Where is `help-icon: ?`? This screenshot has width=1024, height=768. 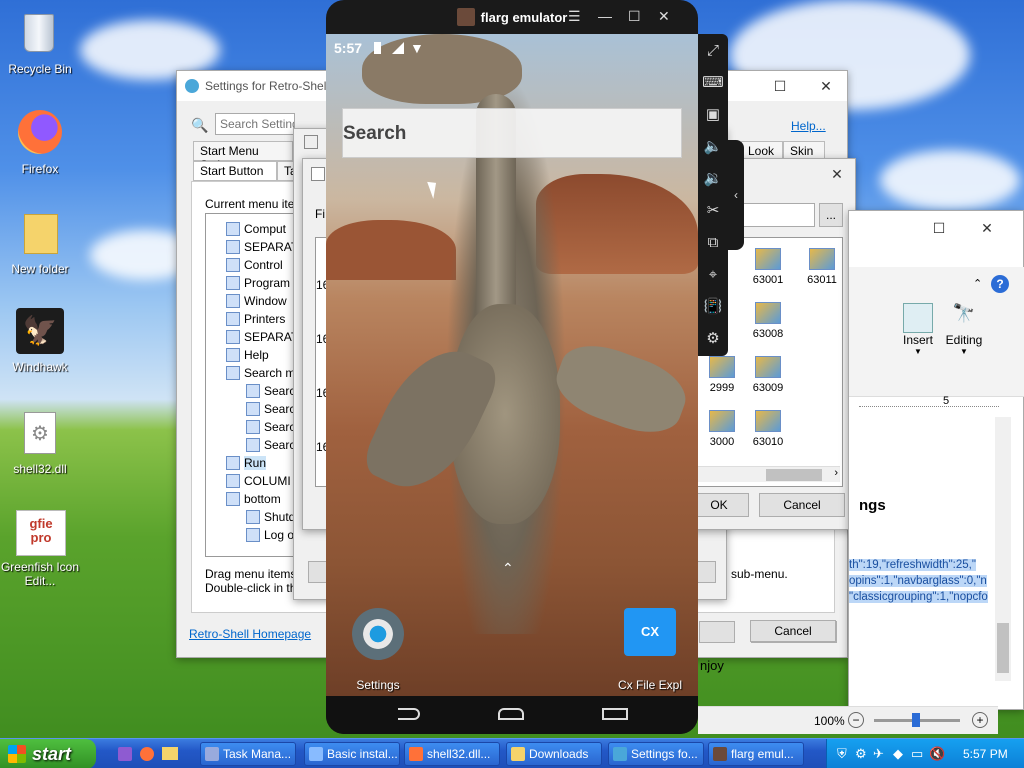 help-icon: ? is located at coordinates (1000, 284).